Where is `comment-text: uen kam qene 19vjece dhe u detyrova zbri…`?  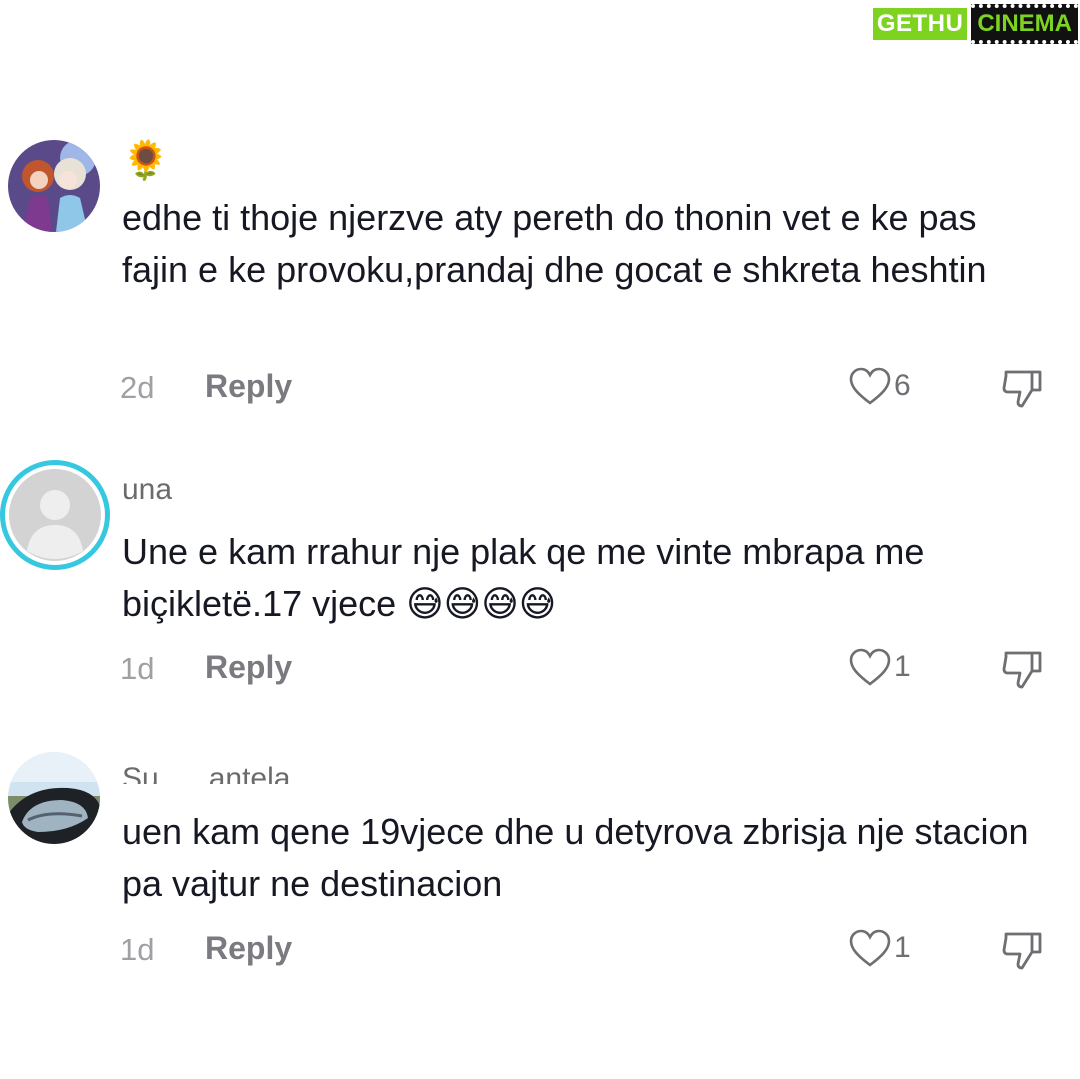
comment-text: uen kam qene 19vjece dhe u detyrova zbri… is located at coordinates (575, 857).